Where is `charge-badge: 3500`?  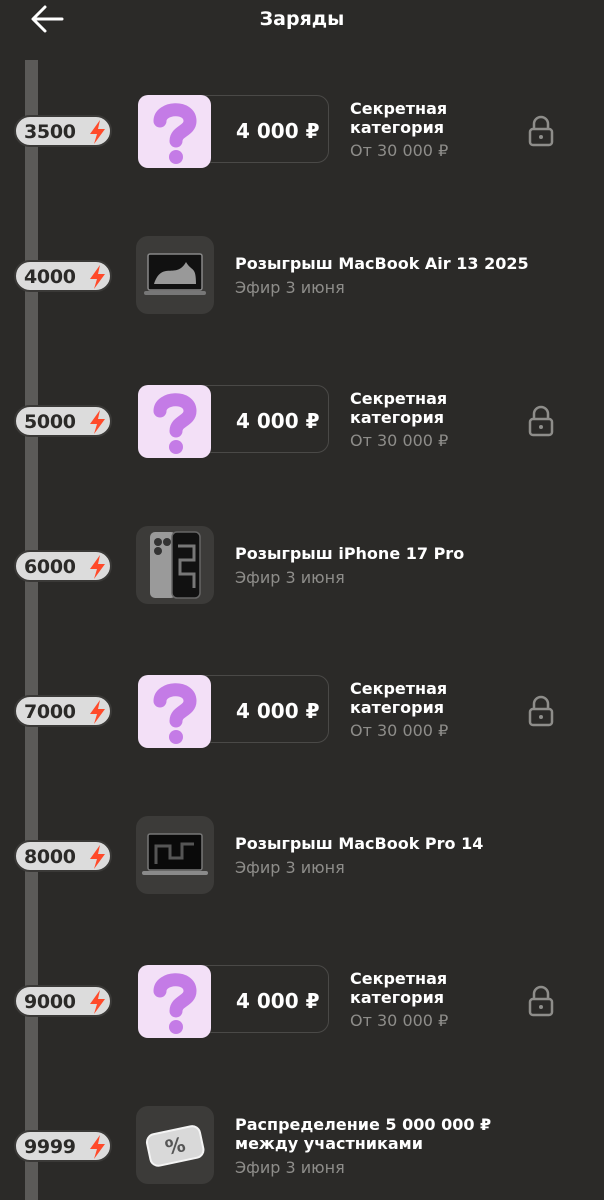
charge-badge: 3500 is located at coordinates (63, 131).